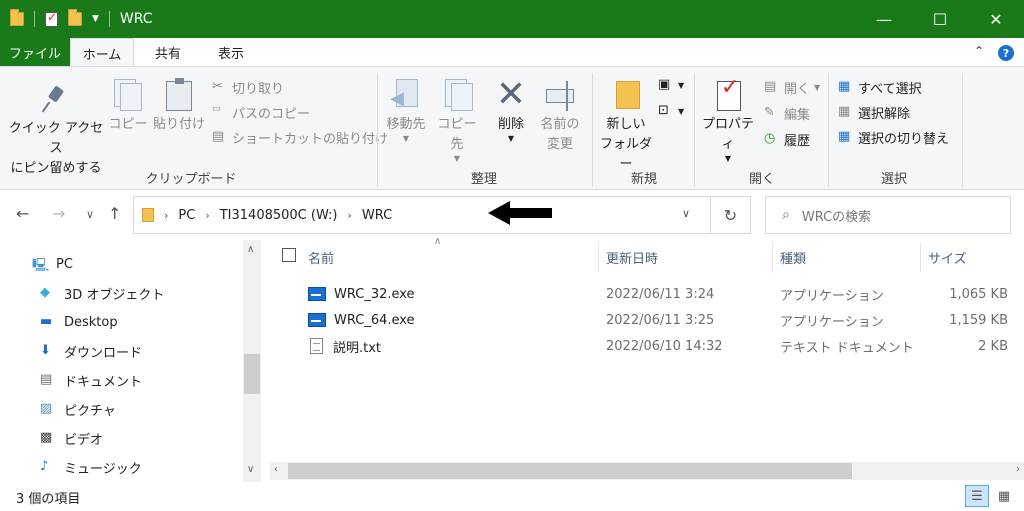  I want to click on sidebar-item-desktop: ▬ Desktop, so click(79, 322).